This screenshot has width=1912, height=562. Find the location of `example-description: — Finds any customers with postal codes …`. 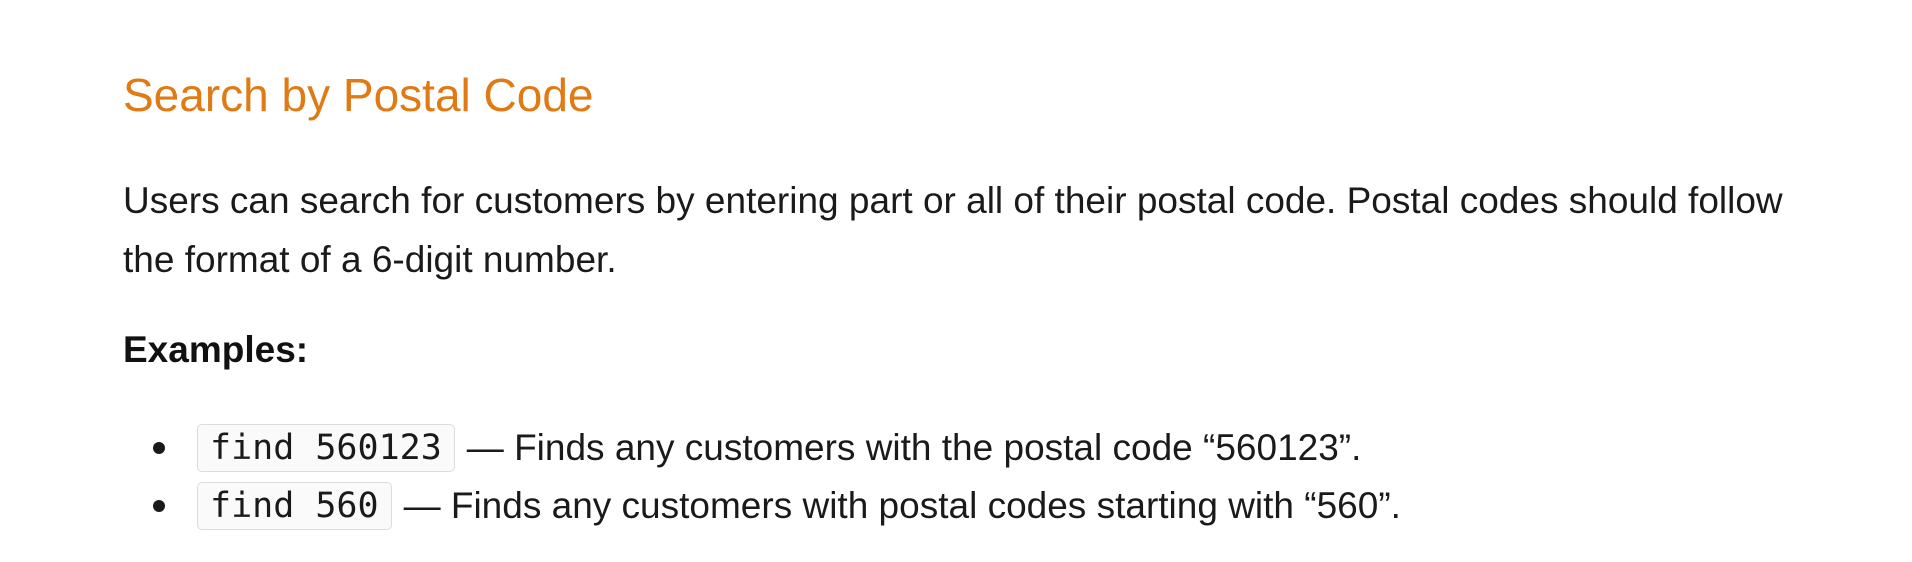

example-description: — Finds any customers with postal codes … is located at coordinates (902, 505).